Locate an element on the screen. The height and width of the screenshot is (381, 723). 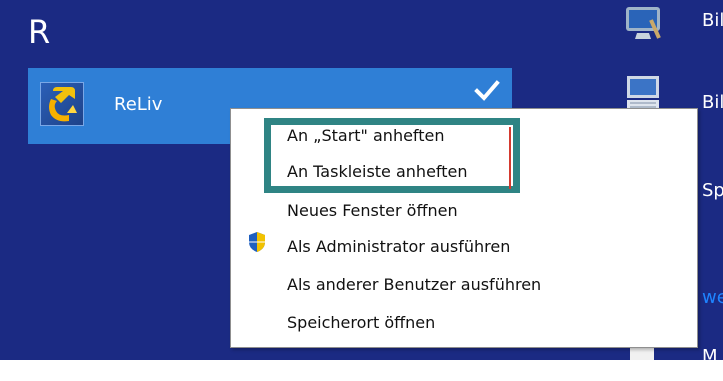
group-header-letter: R is located at coordinates (39, 32).